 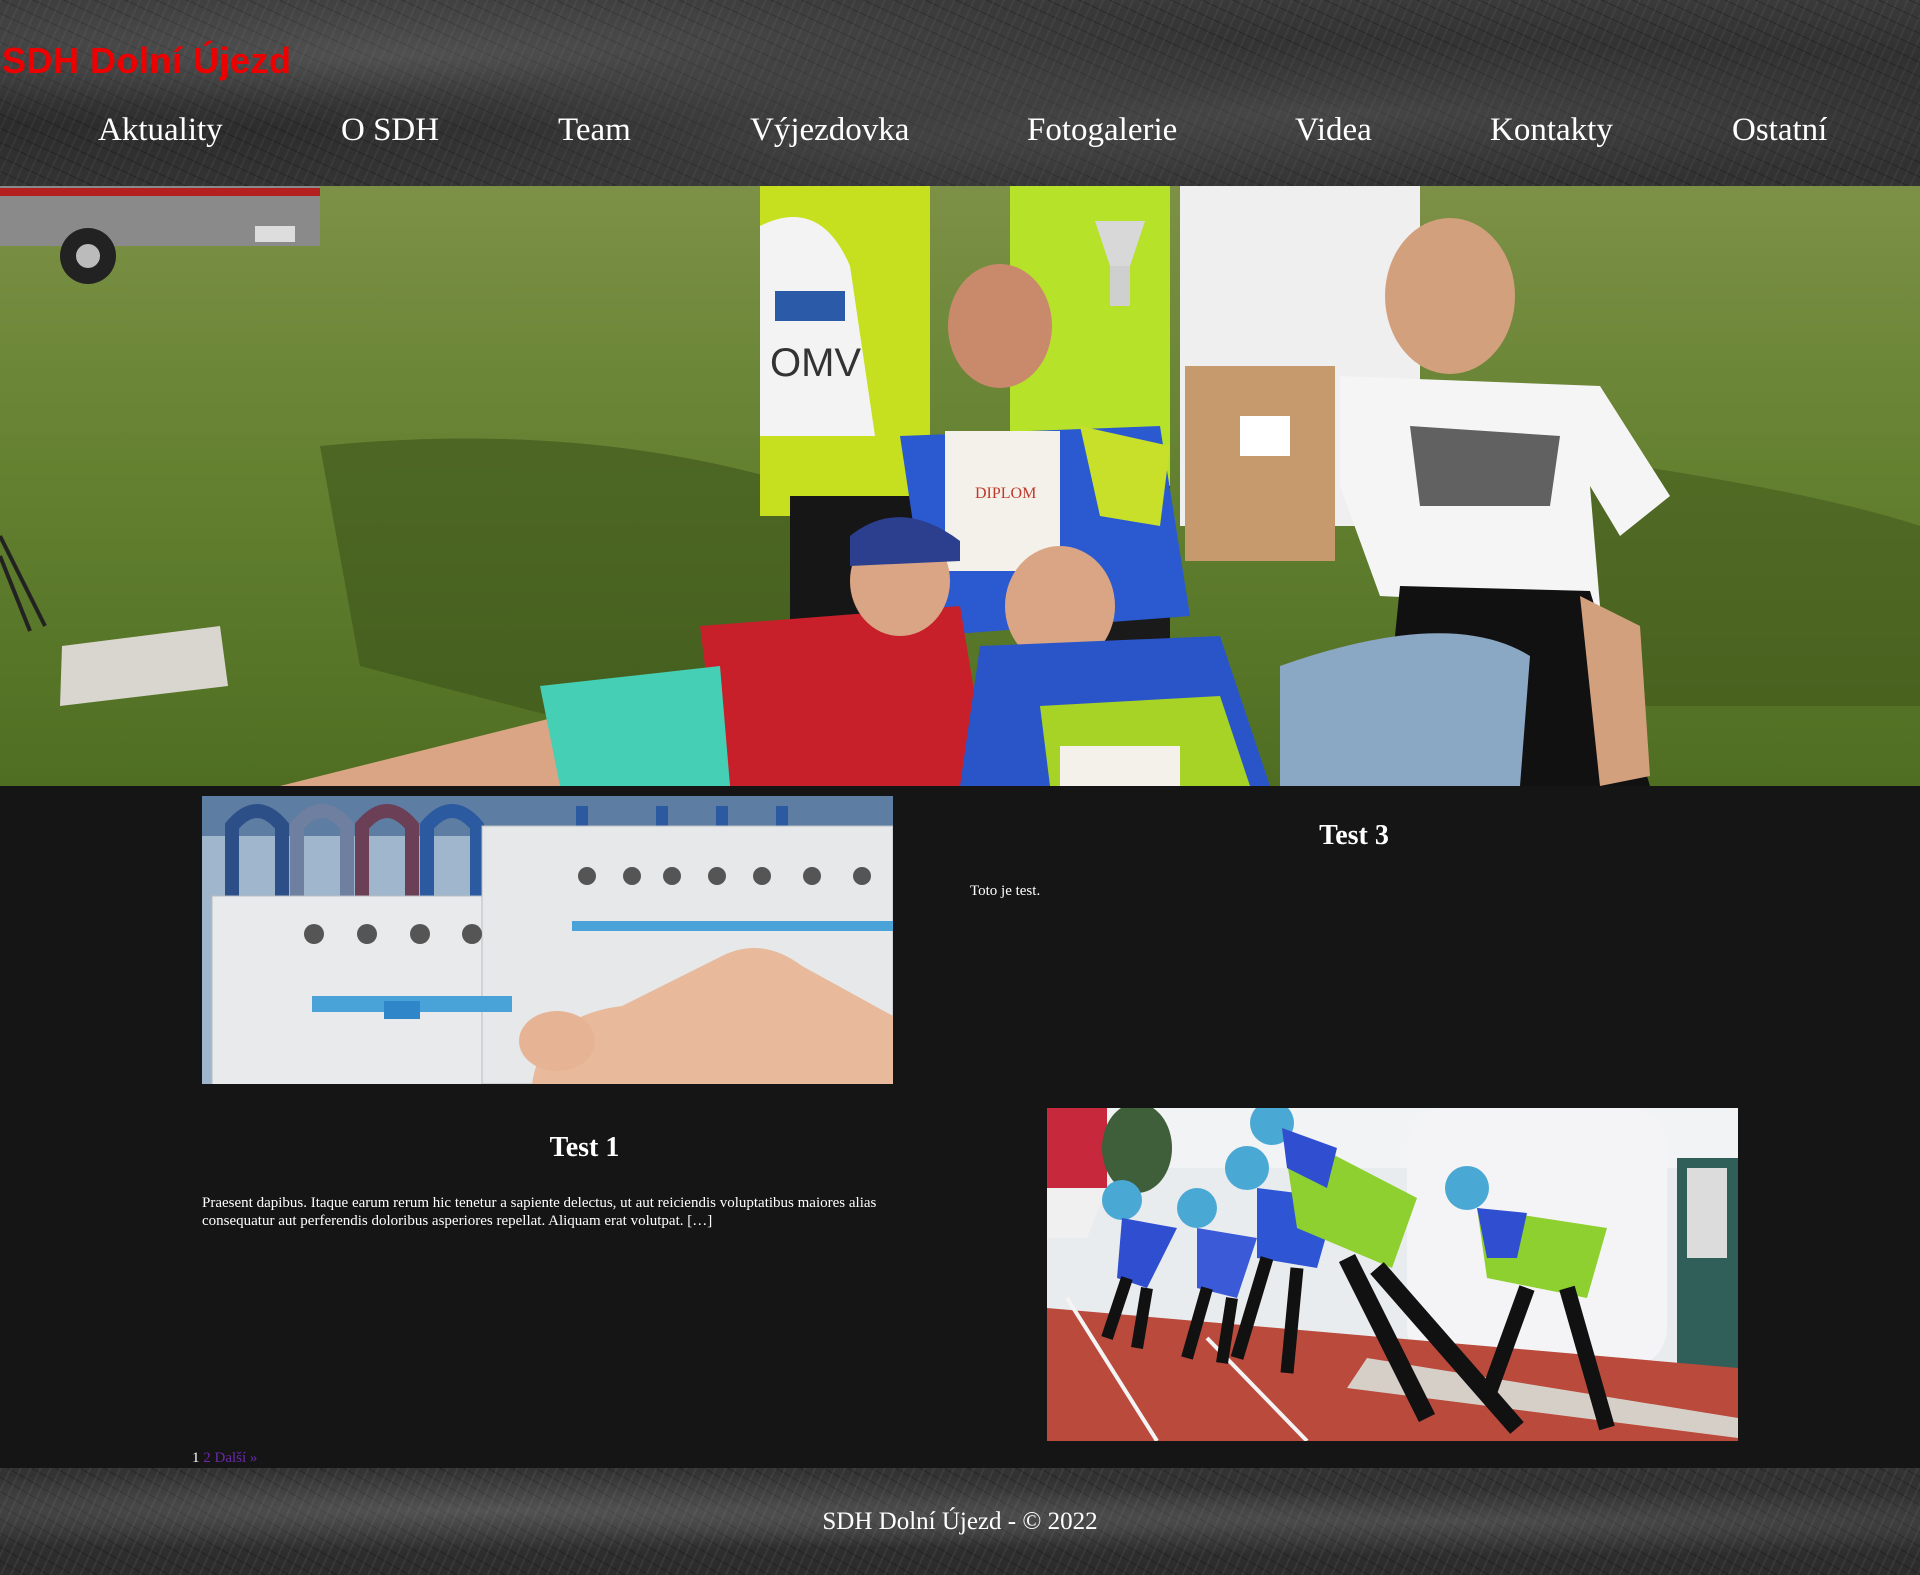 I want to click on nav-item-videa: Videa, so click(x=1333, y=130).